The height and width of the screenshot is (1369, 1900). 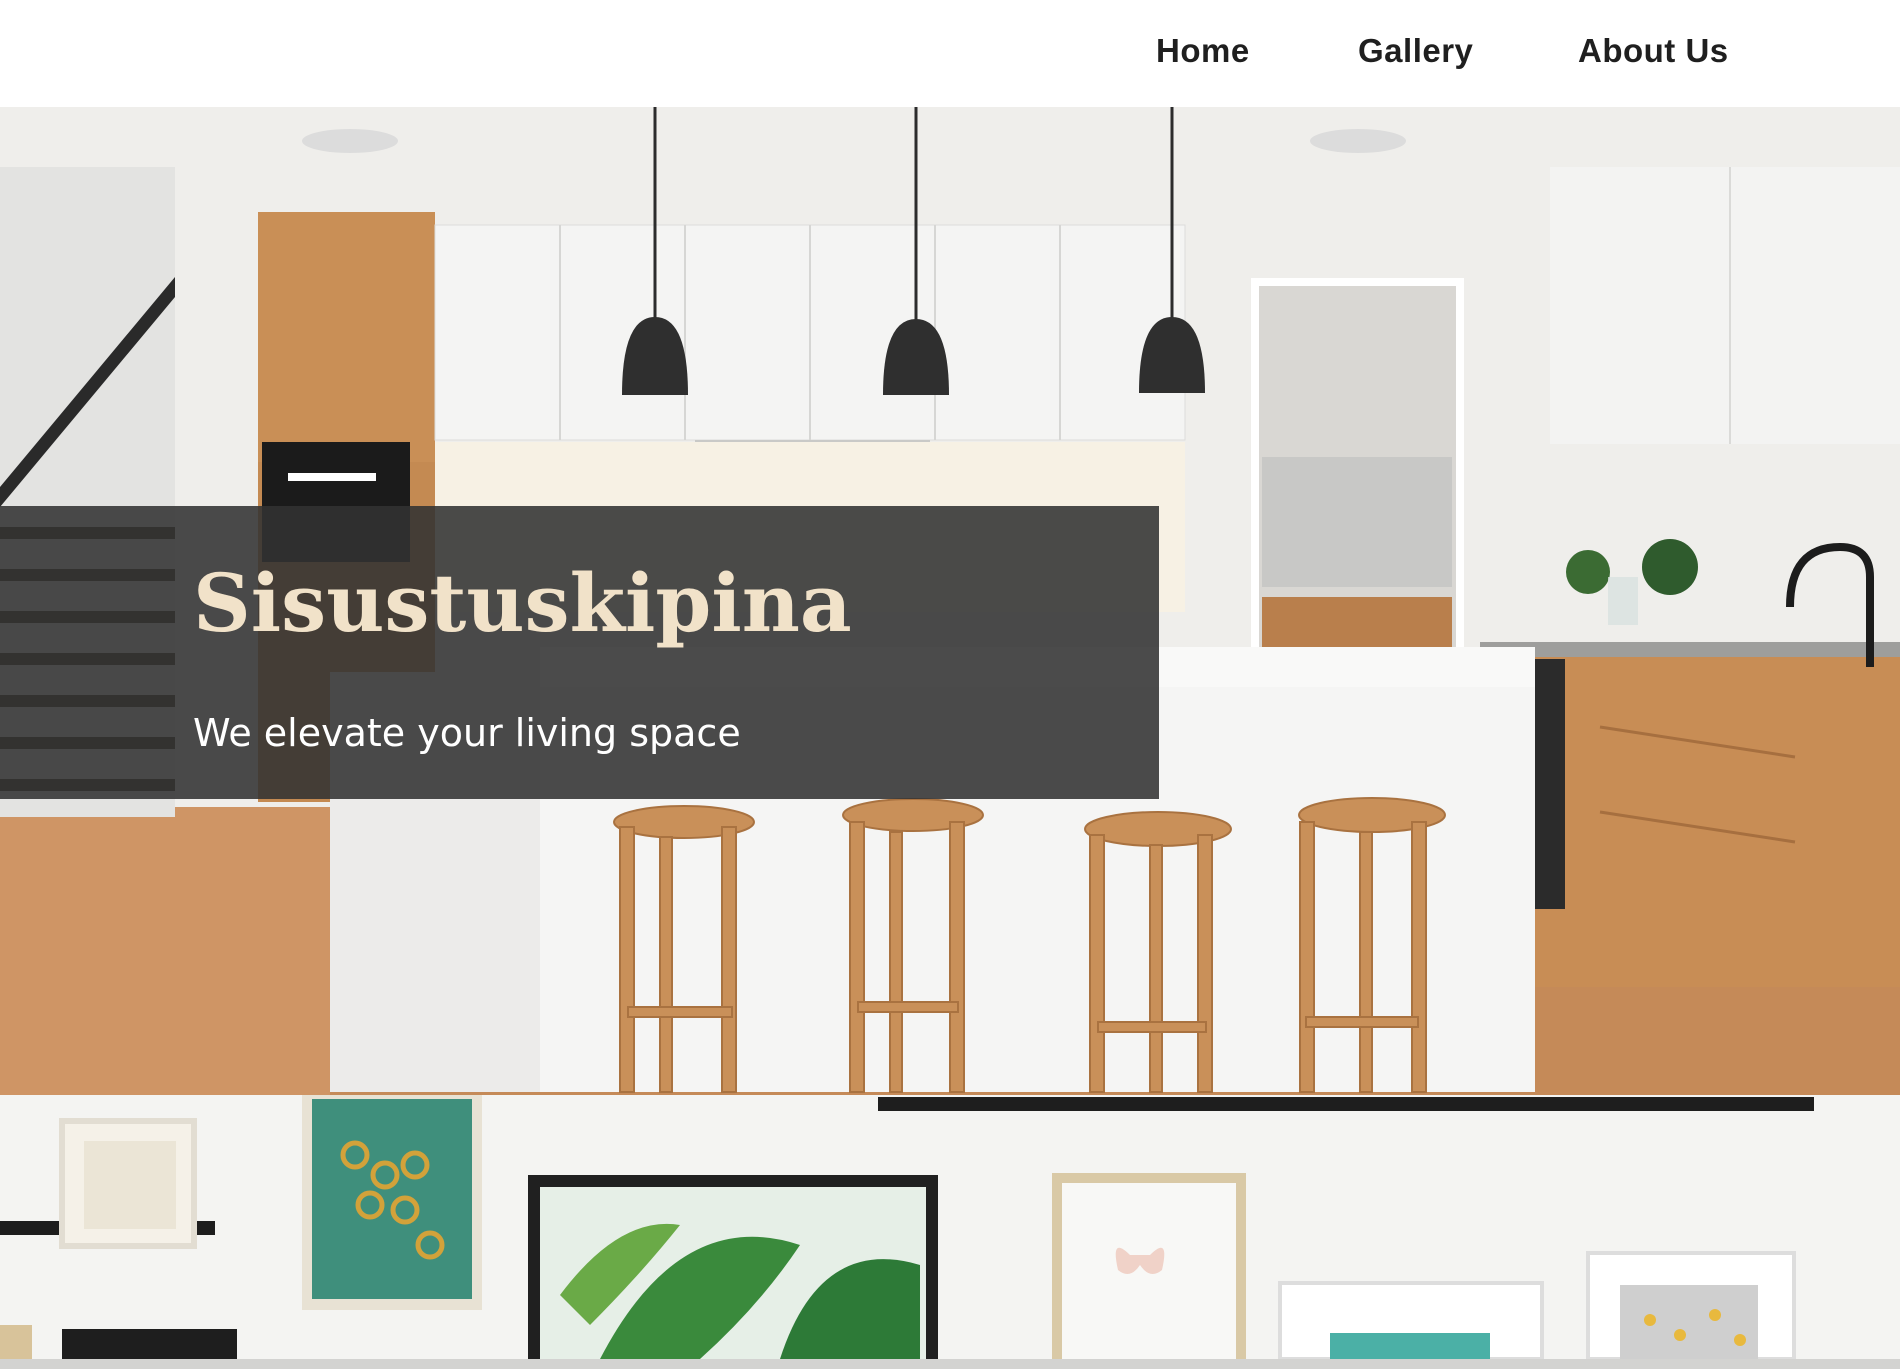 What do you see at coordinates (467, 733) in the screenshot?
I see `hero-subtitle: We elevate your living space` at bounding box center [467, 733].